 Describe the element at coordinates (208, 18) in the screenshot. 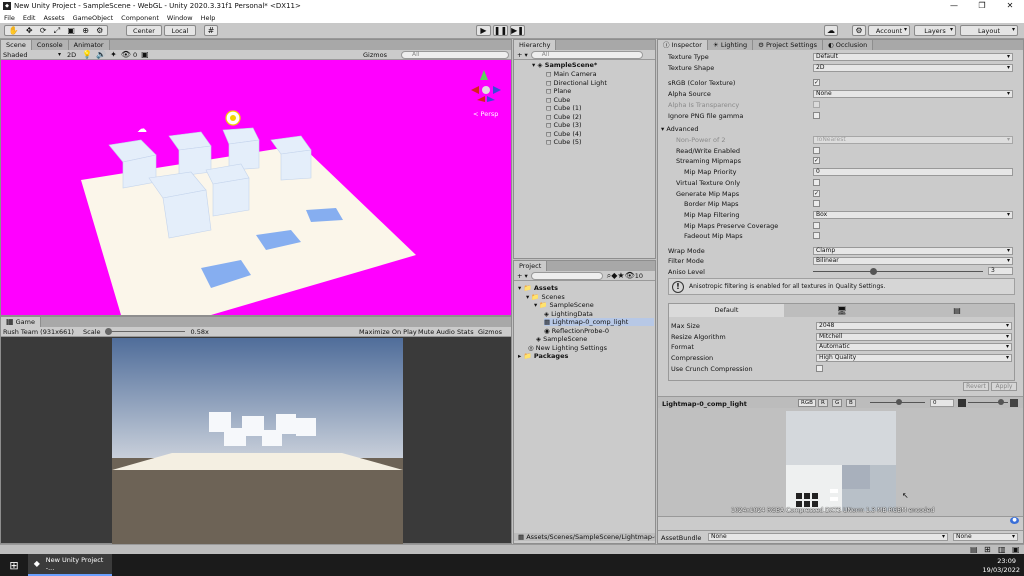

I see `menu-help: Help` at that location.